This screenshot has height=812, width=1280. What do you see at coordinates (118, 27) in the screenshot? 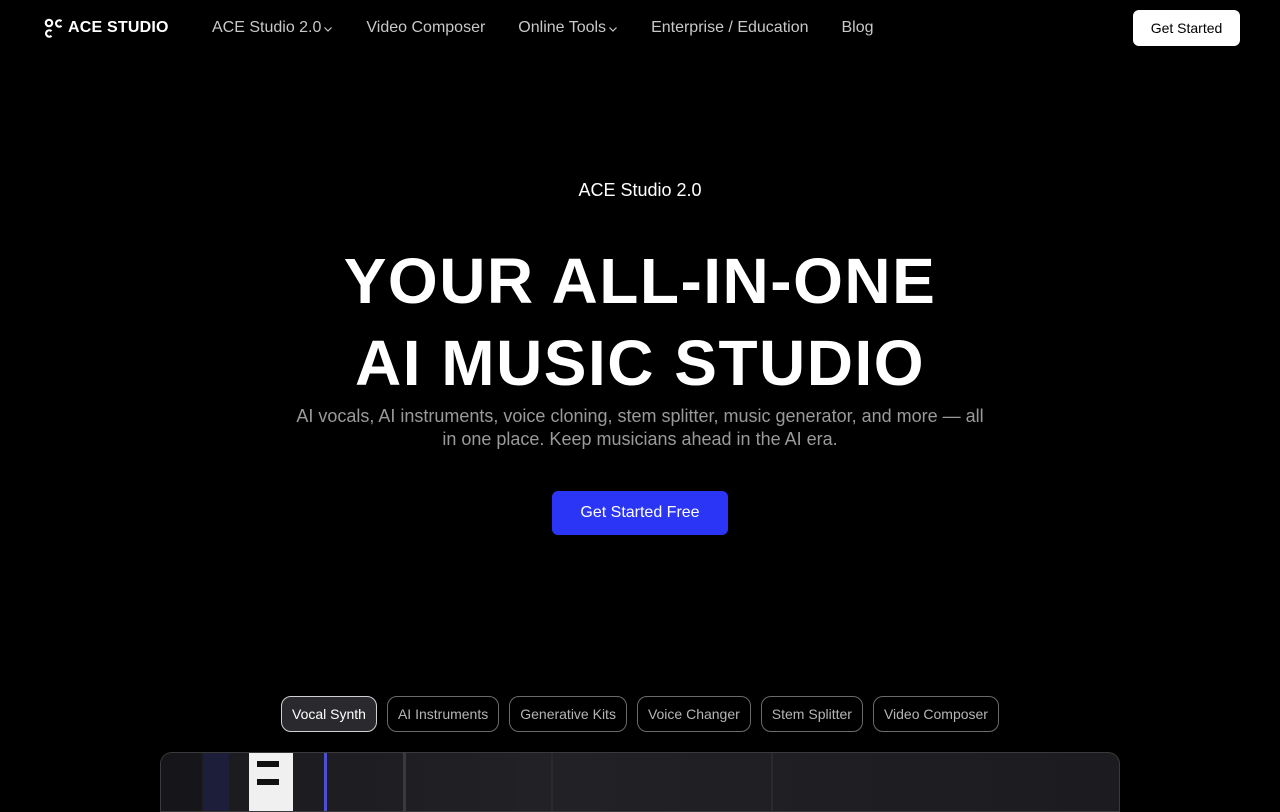
I see `brand-name: ACE STUDIO` at bounding box center [118, 27].